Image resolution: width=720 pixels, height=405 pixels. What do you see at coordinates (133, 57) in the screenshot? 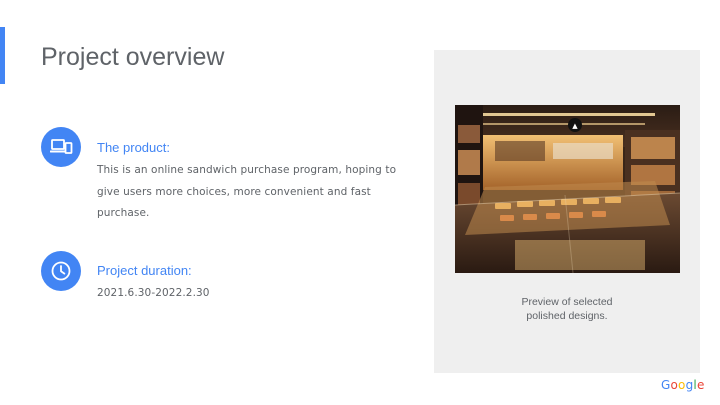
I see `slide-title: Project overview` at bounding box center [133, 57].